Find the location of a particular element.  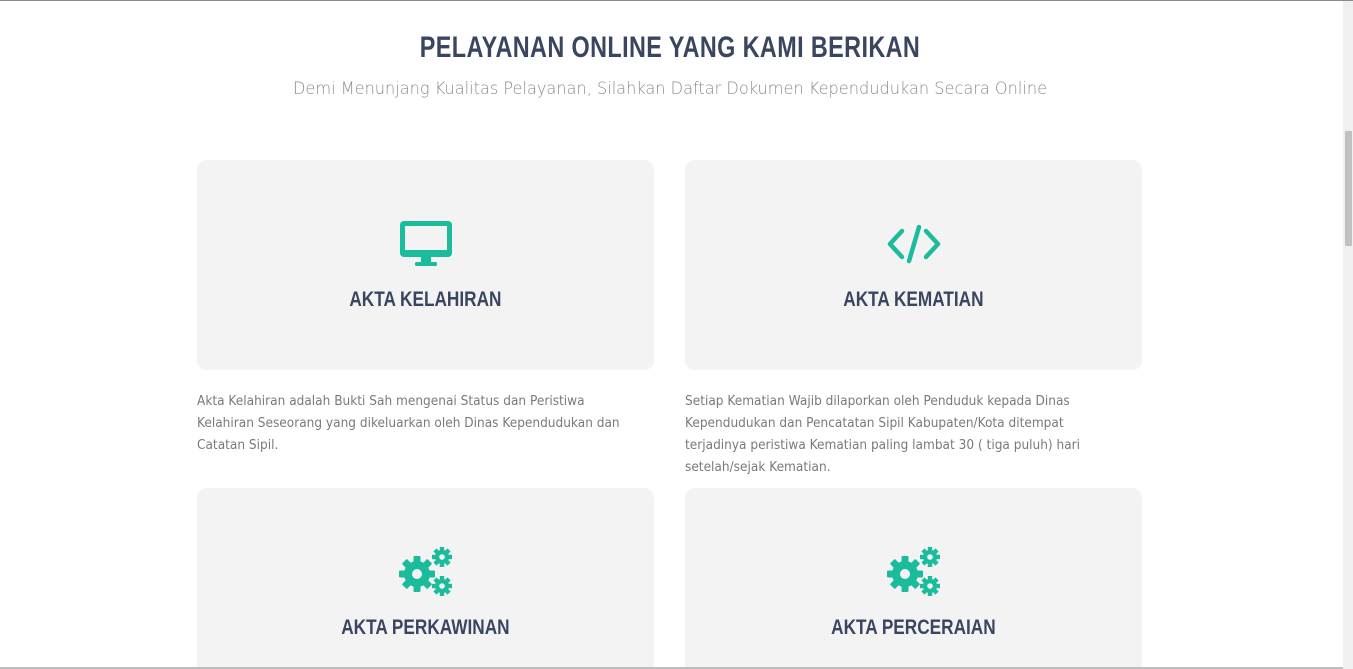

scrollbar-thumb is located at coordinates (1348, 188).